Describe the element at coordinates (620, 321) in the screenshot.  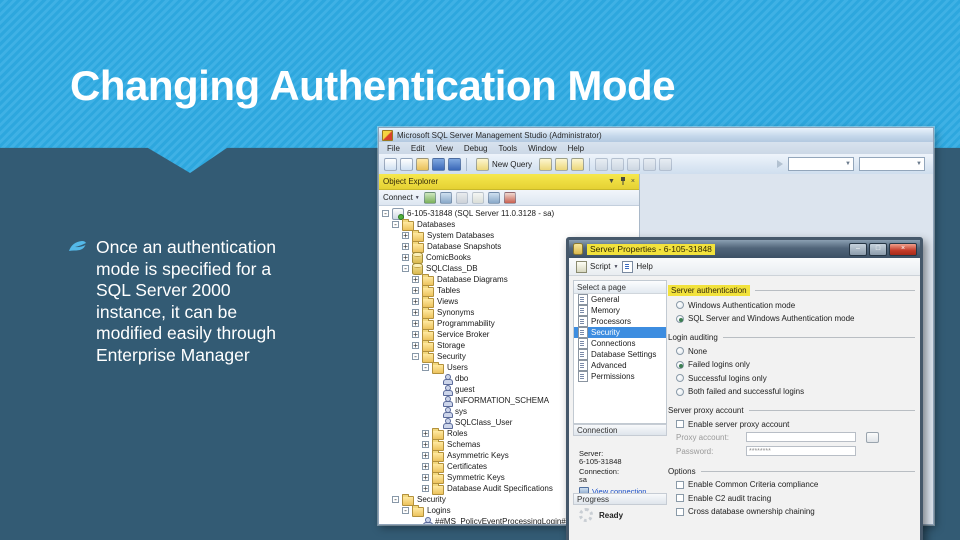
I see `page-item-processors: Processors` at that location.